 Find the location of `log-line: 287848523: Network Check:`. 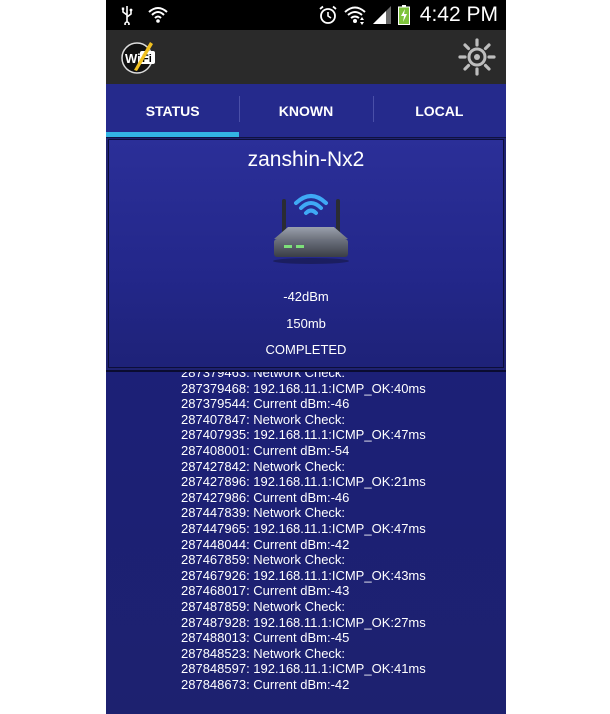

log-line: 287848523: Network Check: is located at coordinates (263, 653).